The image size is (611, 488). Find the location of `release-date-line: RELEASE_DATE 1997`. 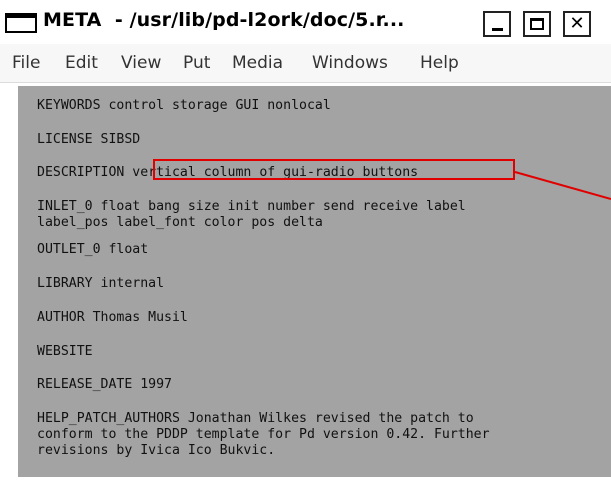

release-date-line: RELEASE_DATE 1997 is located at coordinates (104, 384).